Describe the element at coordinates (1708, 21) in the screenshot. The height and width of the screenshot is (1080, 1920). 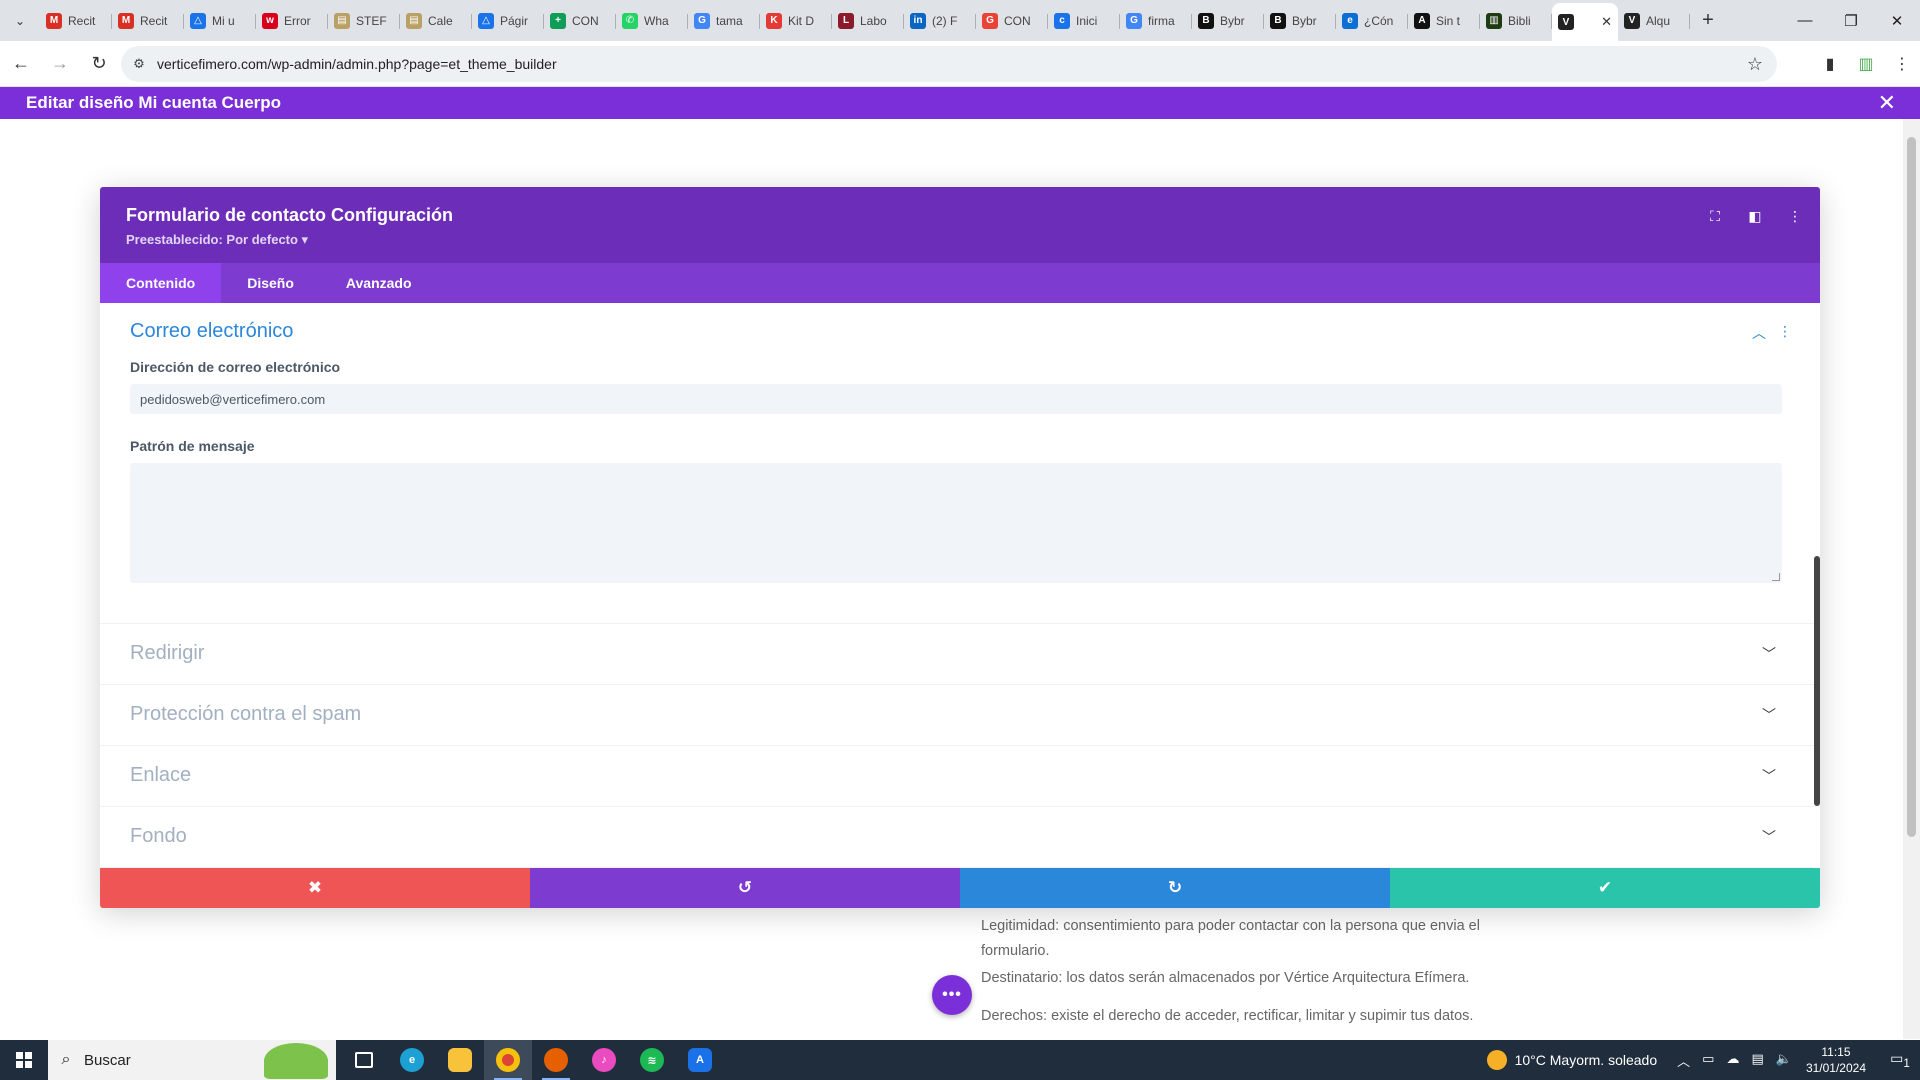
I see `new-tab-button: +` at that location.